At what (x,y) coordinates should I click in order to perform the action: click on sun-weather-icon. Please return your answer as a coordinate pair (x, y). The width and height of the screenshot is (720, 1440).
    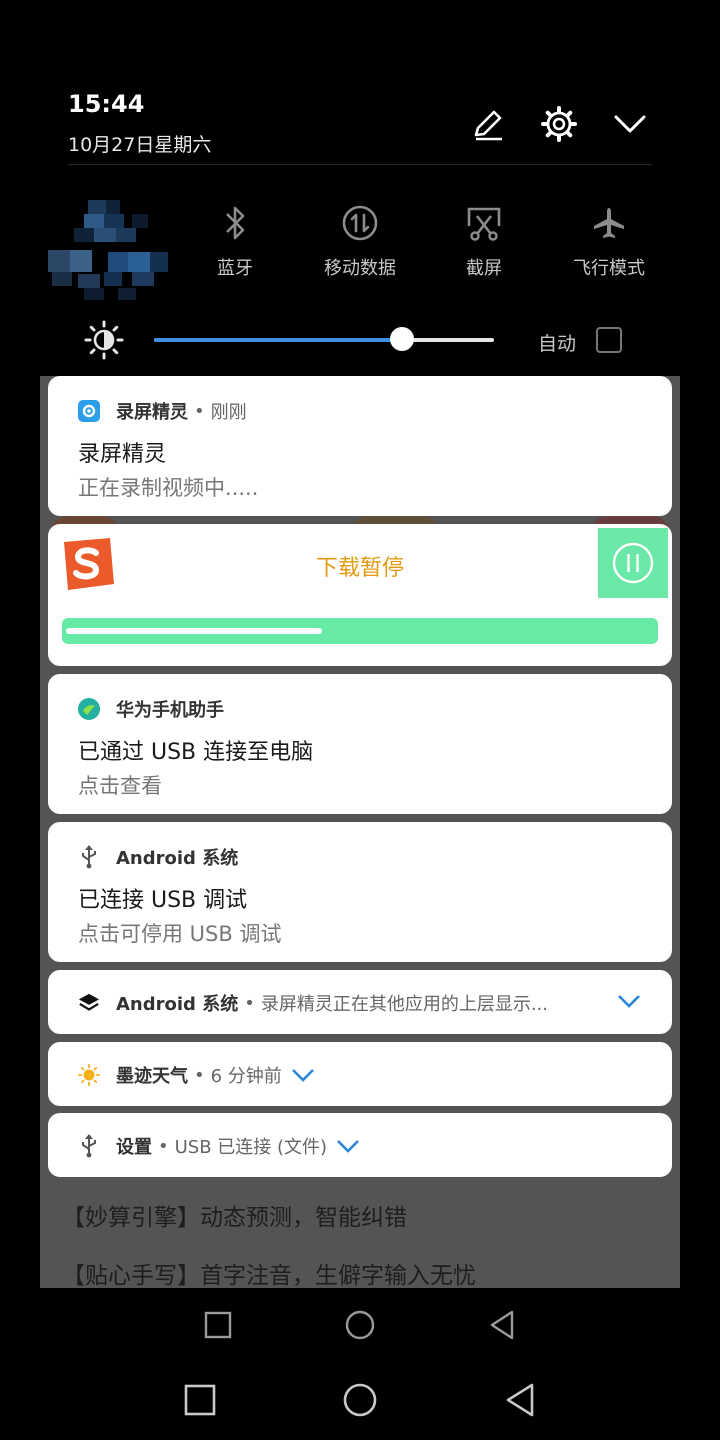
    Looking at the image, I should click on (89, 1075).